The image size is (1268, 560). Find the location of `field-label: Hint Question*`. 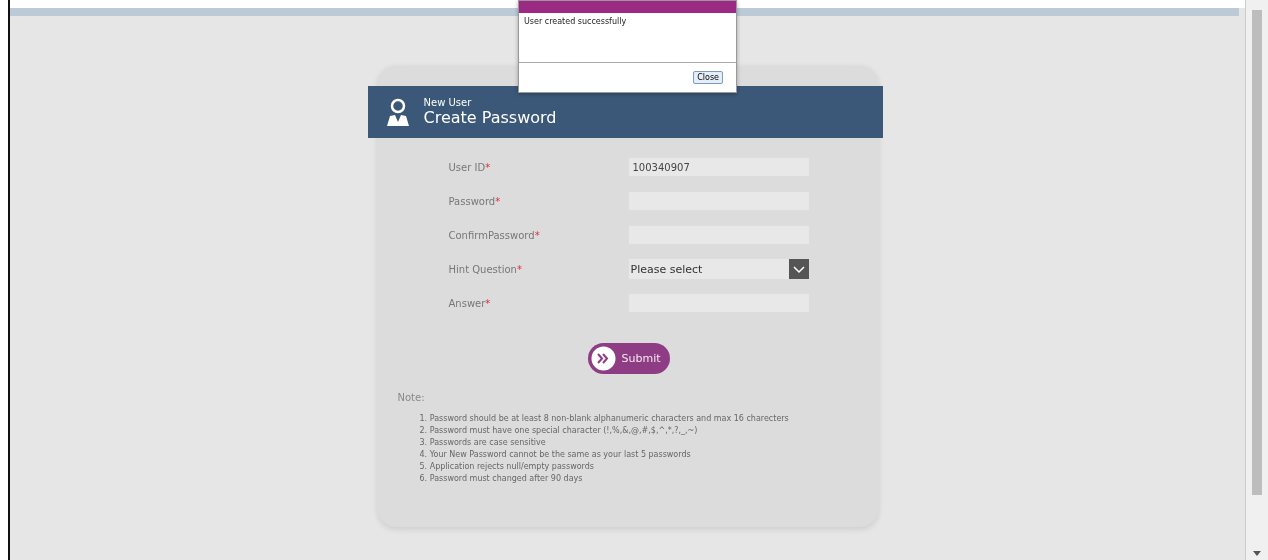

field-label: Hint Question* is located at coordinates (485, 269).